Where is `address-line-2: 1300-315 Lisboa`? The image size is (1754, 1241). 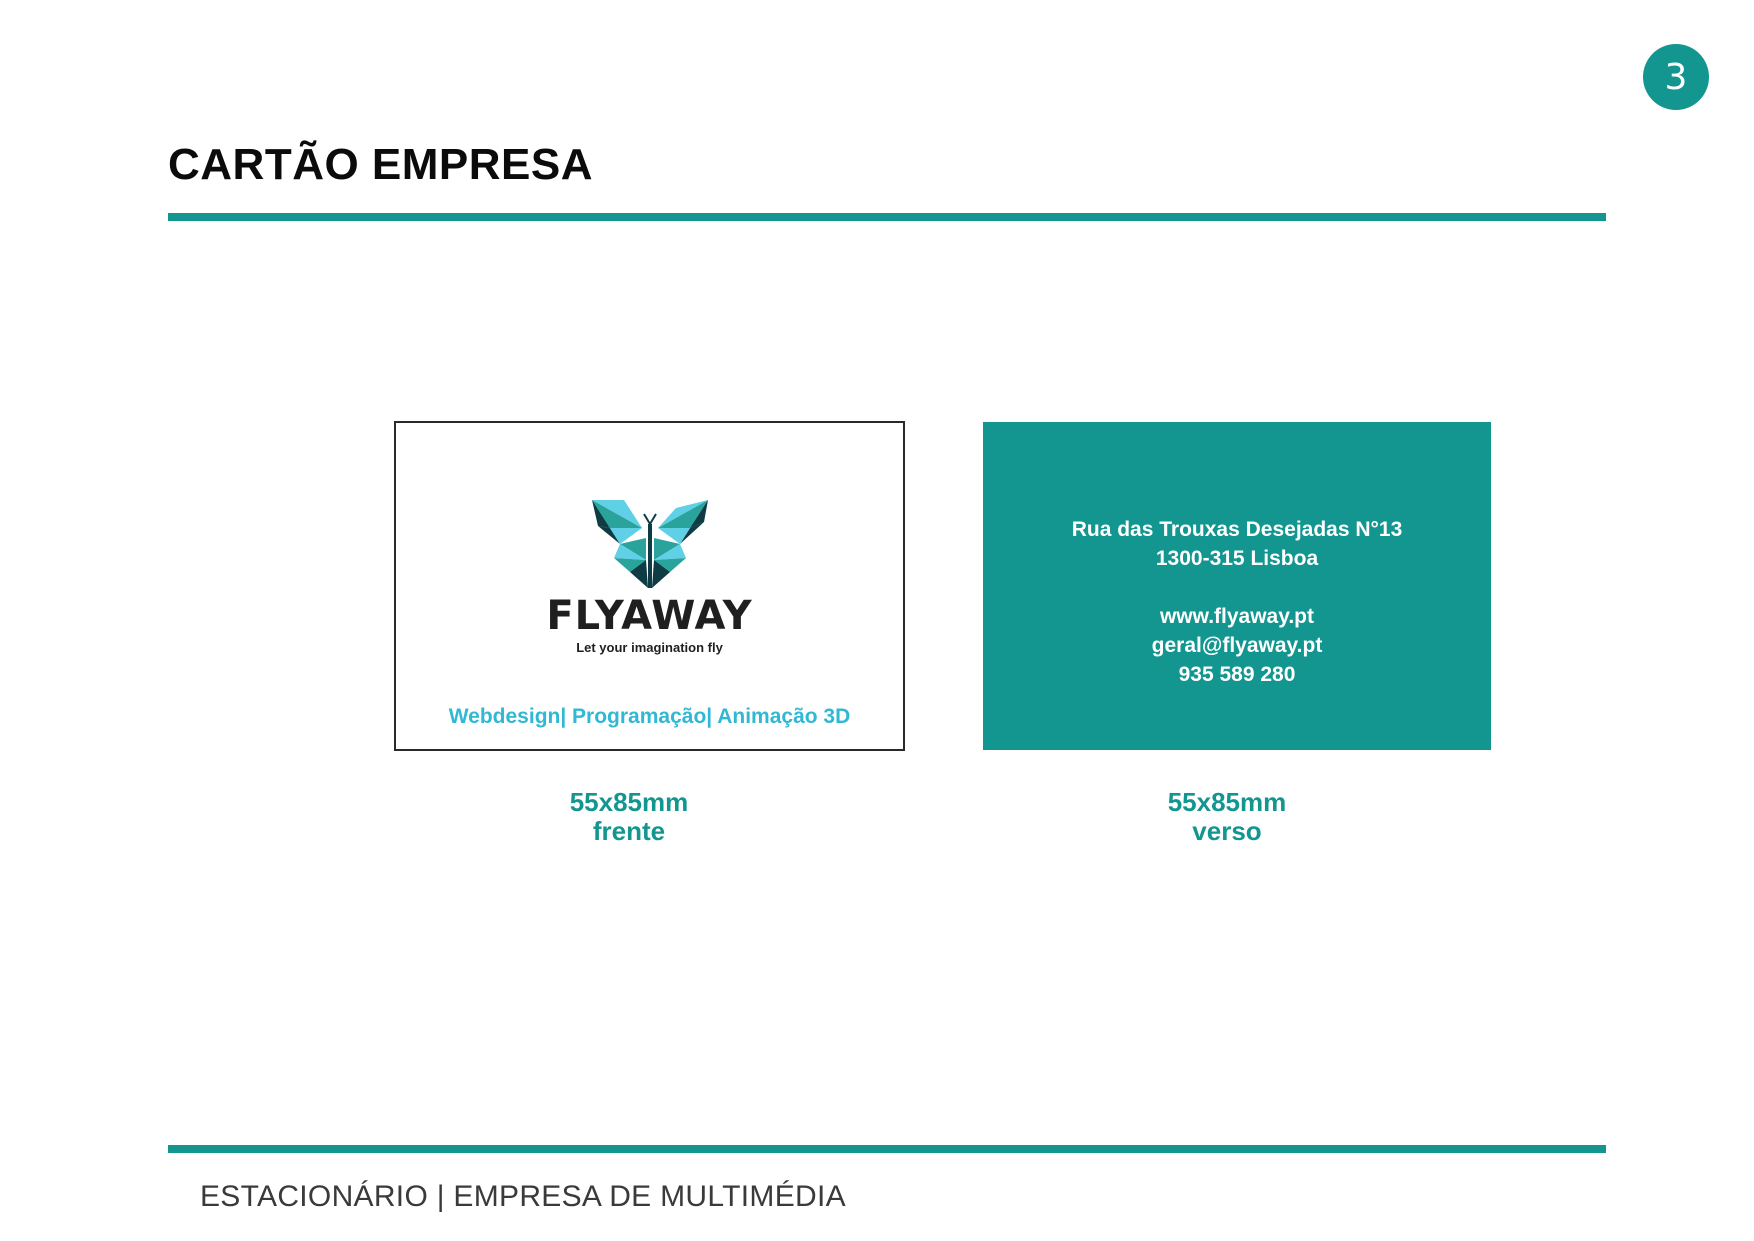
address-line-2: 1300-315 Lisboa is located at coordinates (1237, 558).